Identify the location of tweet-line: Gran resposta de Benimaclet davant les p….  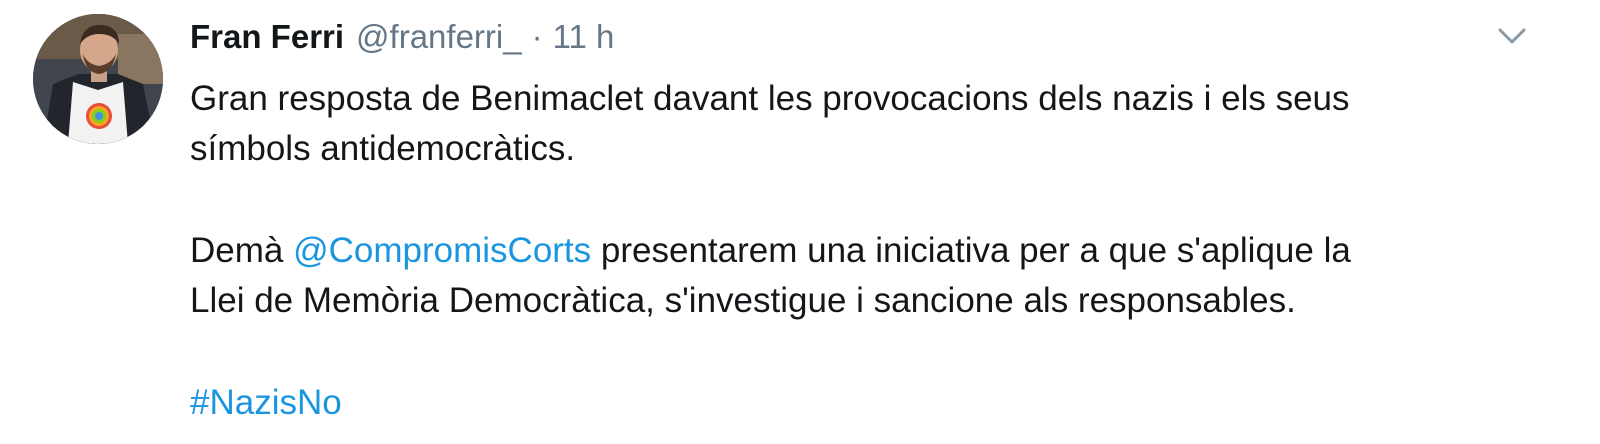
(770, 98).